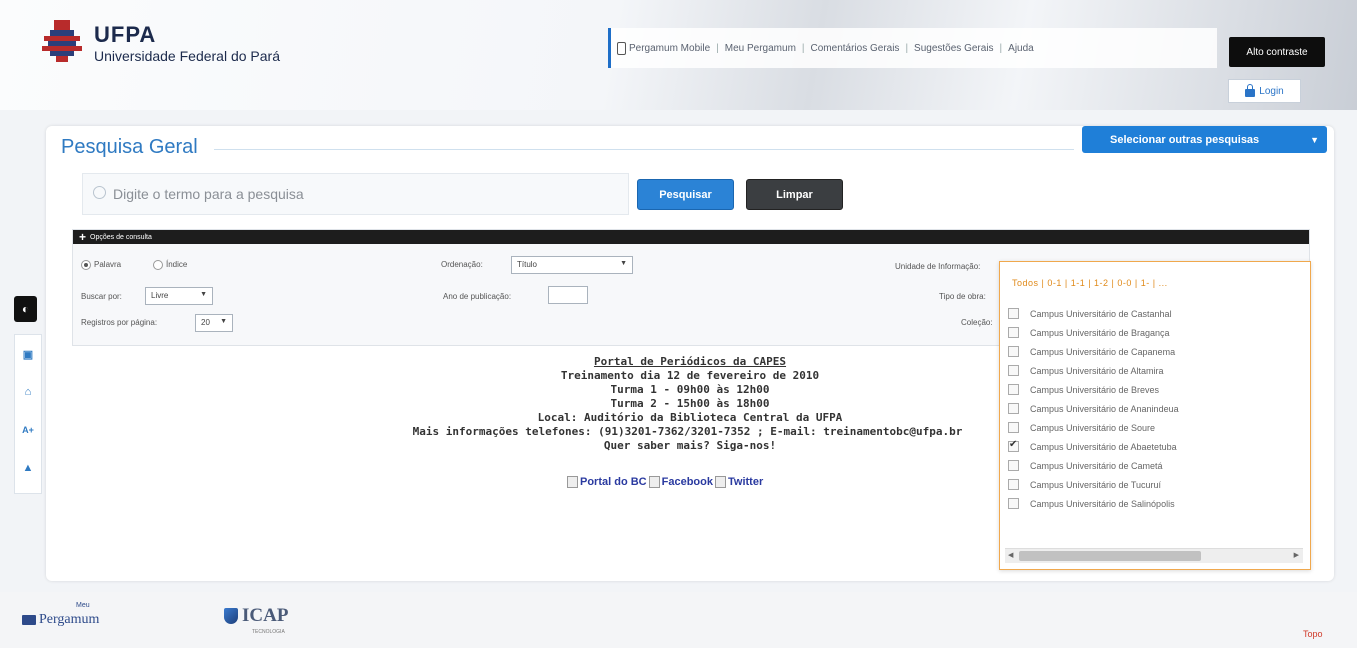  Describe the element at coordinates (568, 295) in the screenshot. I see `ano-publicacao-input` at that location.